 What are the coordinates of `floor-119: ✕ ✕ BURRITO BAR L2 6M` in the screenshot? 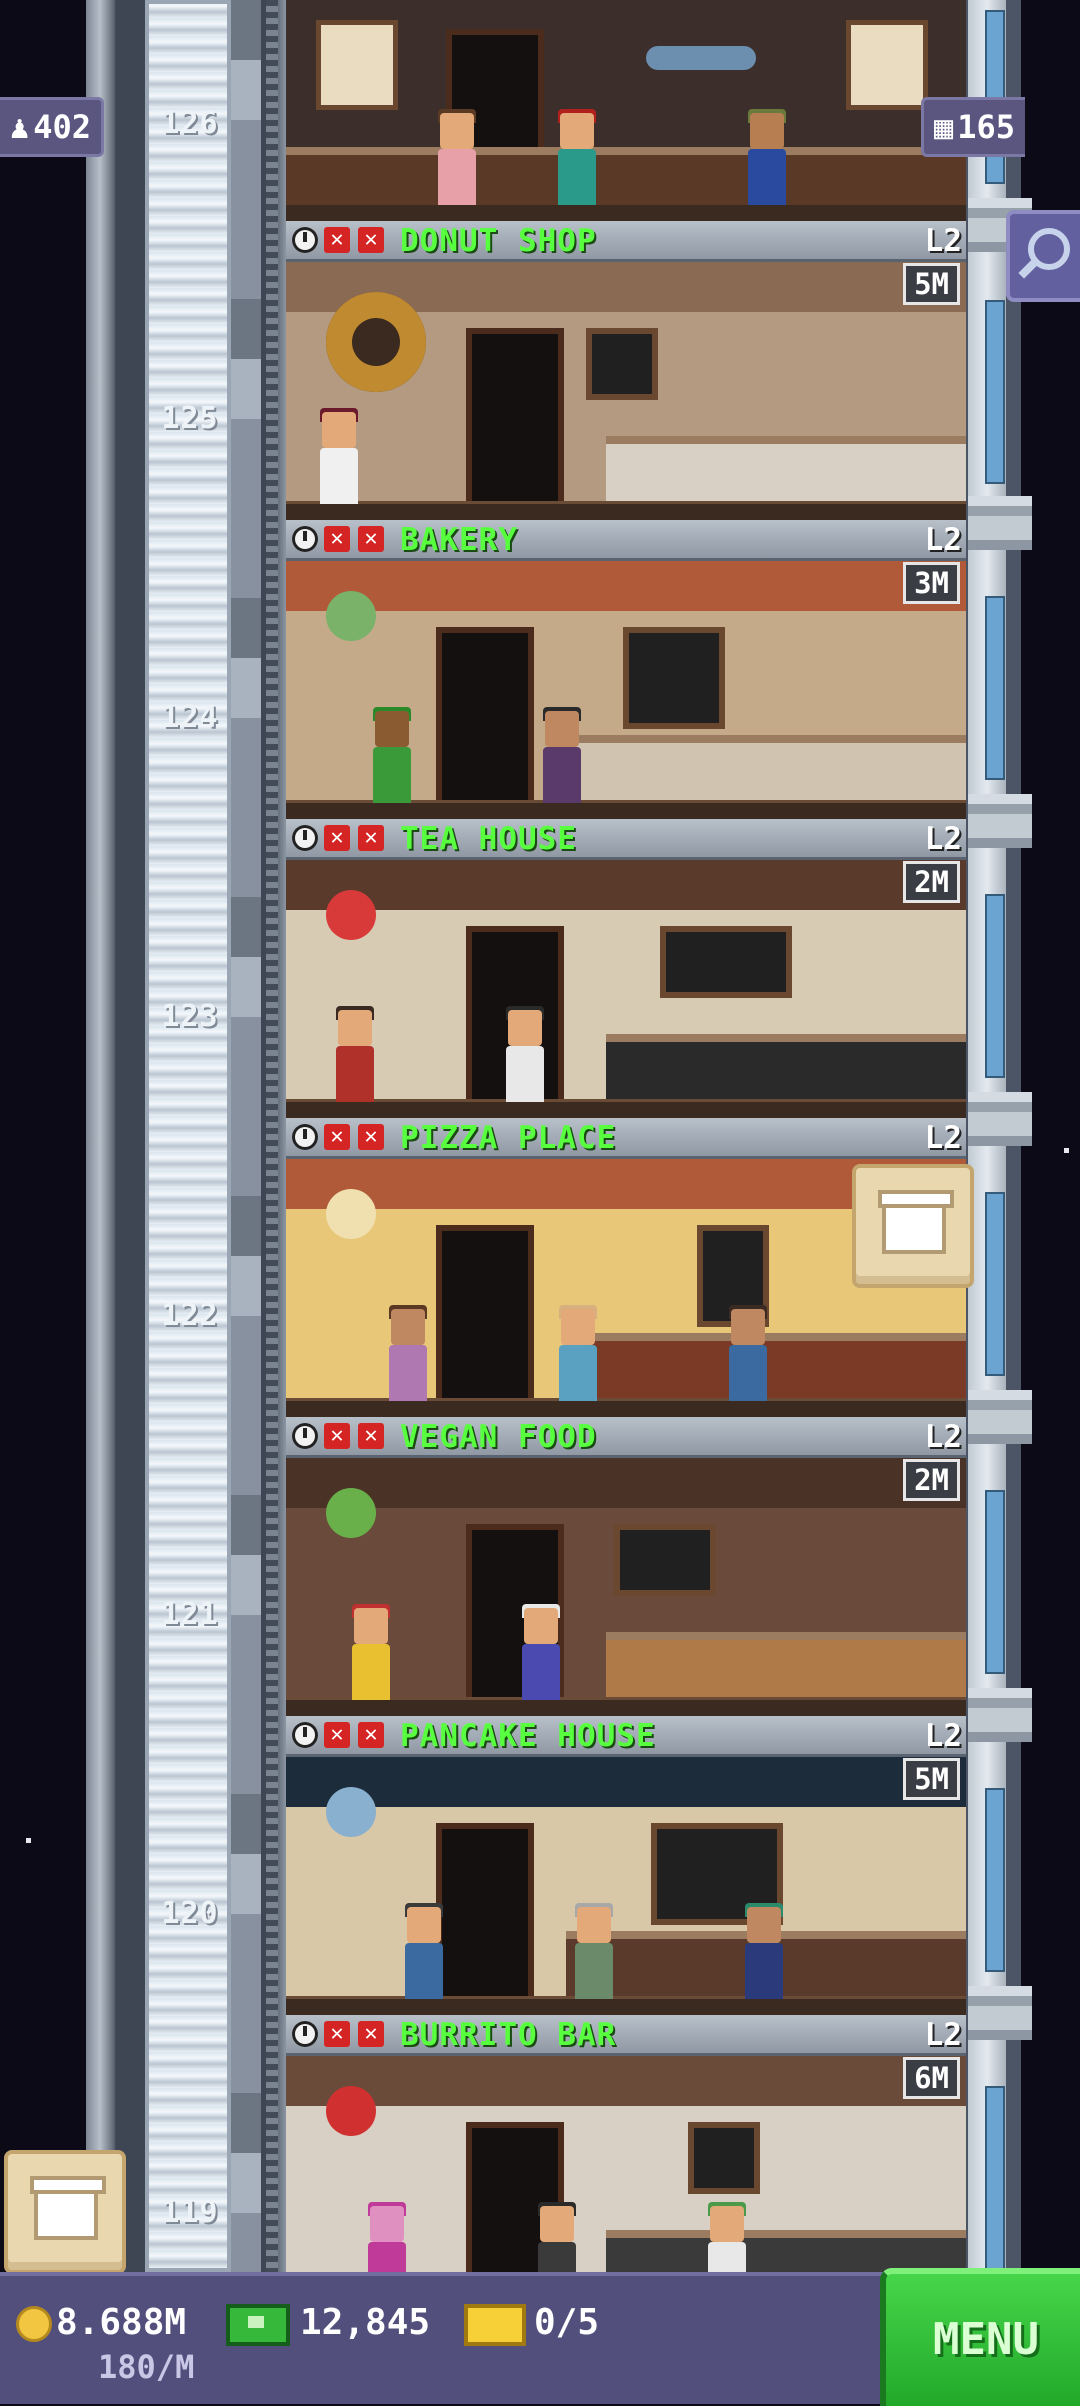 It's located at (626, 2164).